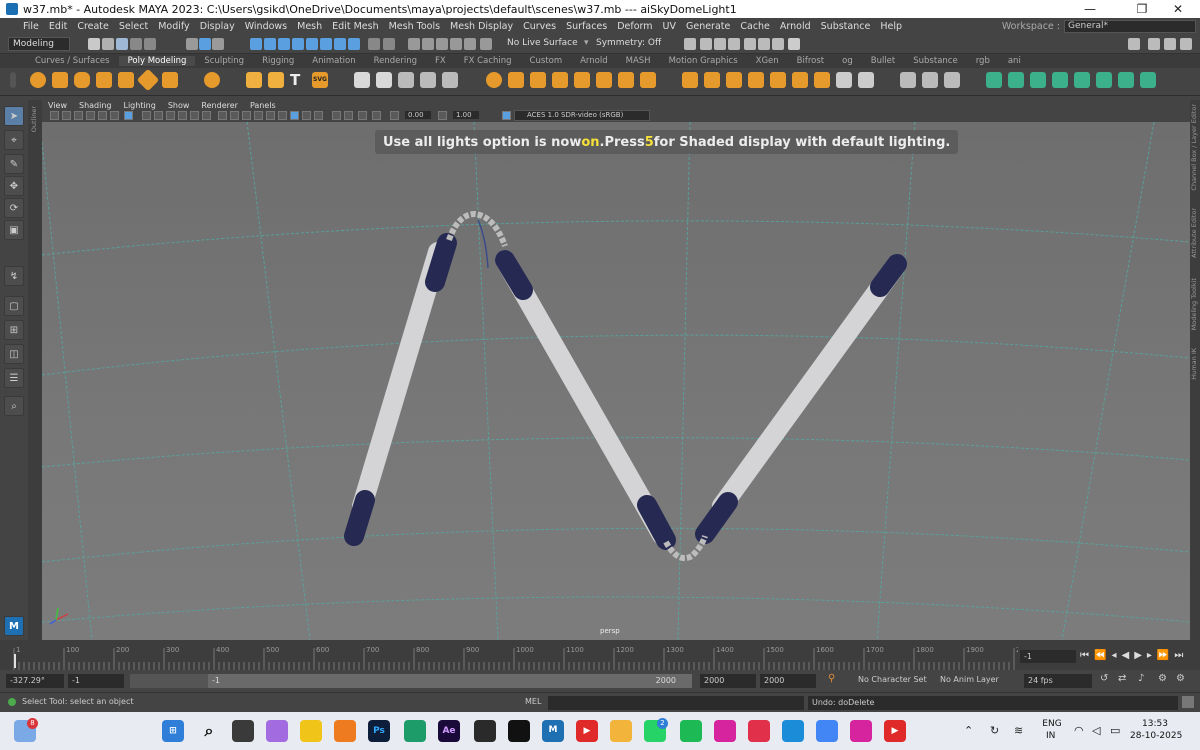 This screenshot has height=750, width=1200. Describe the element at coordinates (1079, 730) in the screenshot. I see `wifi-icon: ◠` at that location.